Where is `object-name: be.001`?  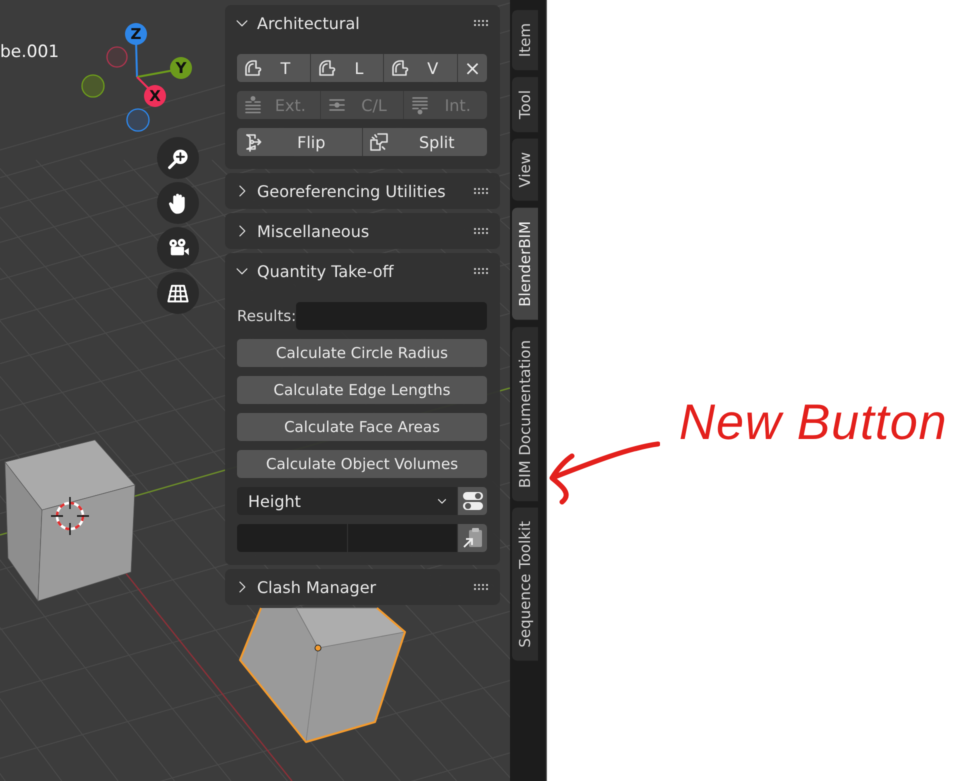 object-name: be.001 is located at coordinates (30, 52).